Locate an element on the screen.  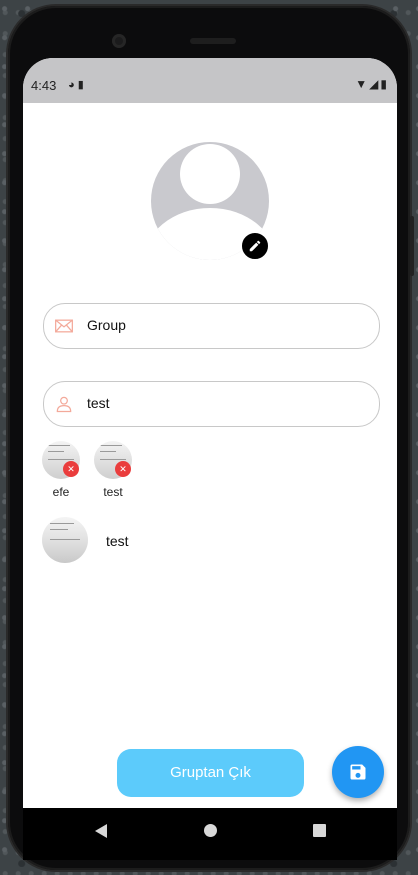
pencil-icon is located at coordinates (255, 246).